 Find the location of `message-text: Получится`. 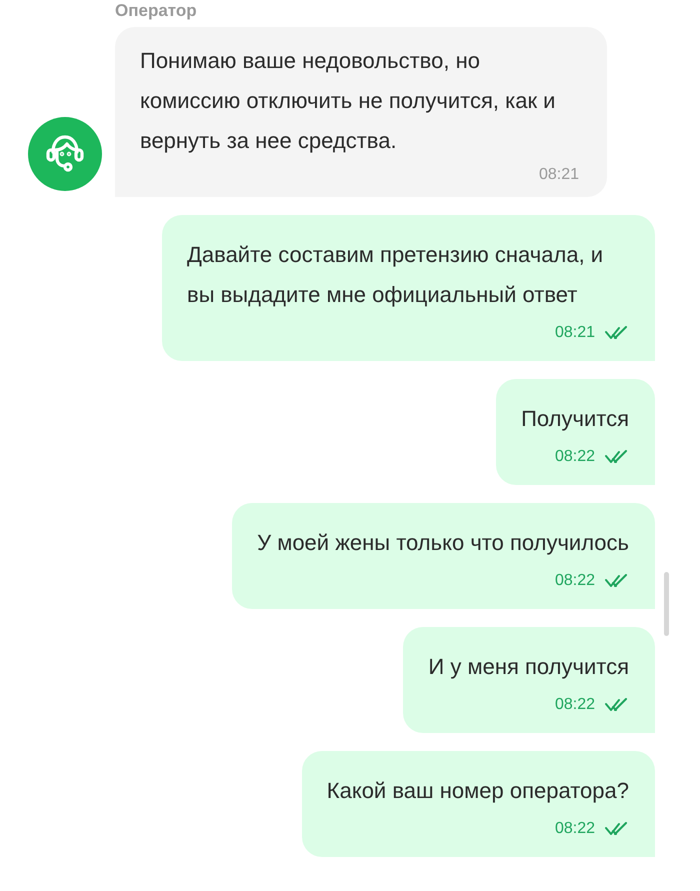

message-text: Получится is located at coordinates (575, 419).